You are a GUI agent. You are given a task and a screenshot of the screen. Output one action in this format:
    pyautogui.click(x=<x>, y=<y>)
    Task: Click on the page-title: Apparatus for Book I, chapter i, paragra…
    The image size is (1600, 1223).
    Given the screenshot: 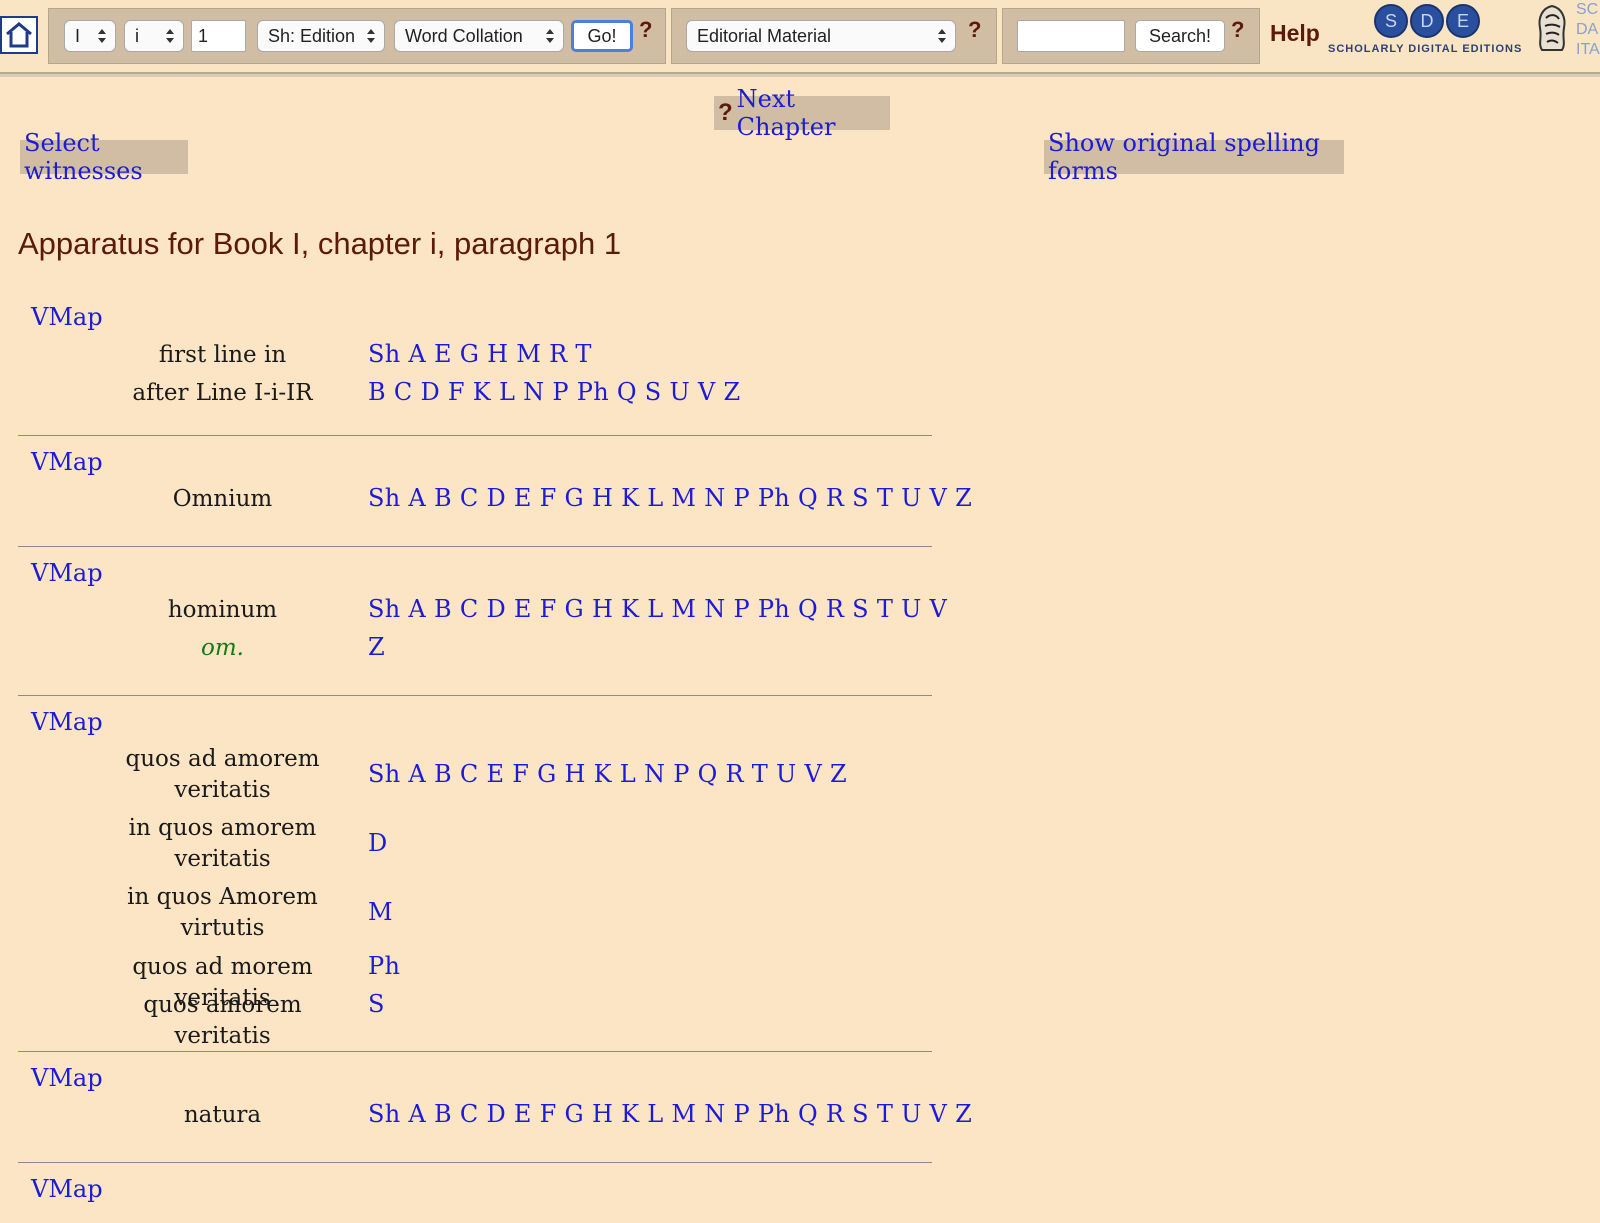 What is the action you would take?
    pyautogui.click(x=320, y=243)
    